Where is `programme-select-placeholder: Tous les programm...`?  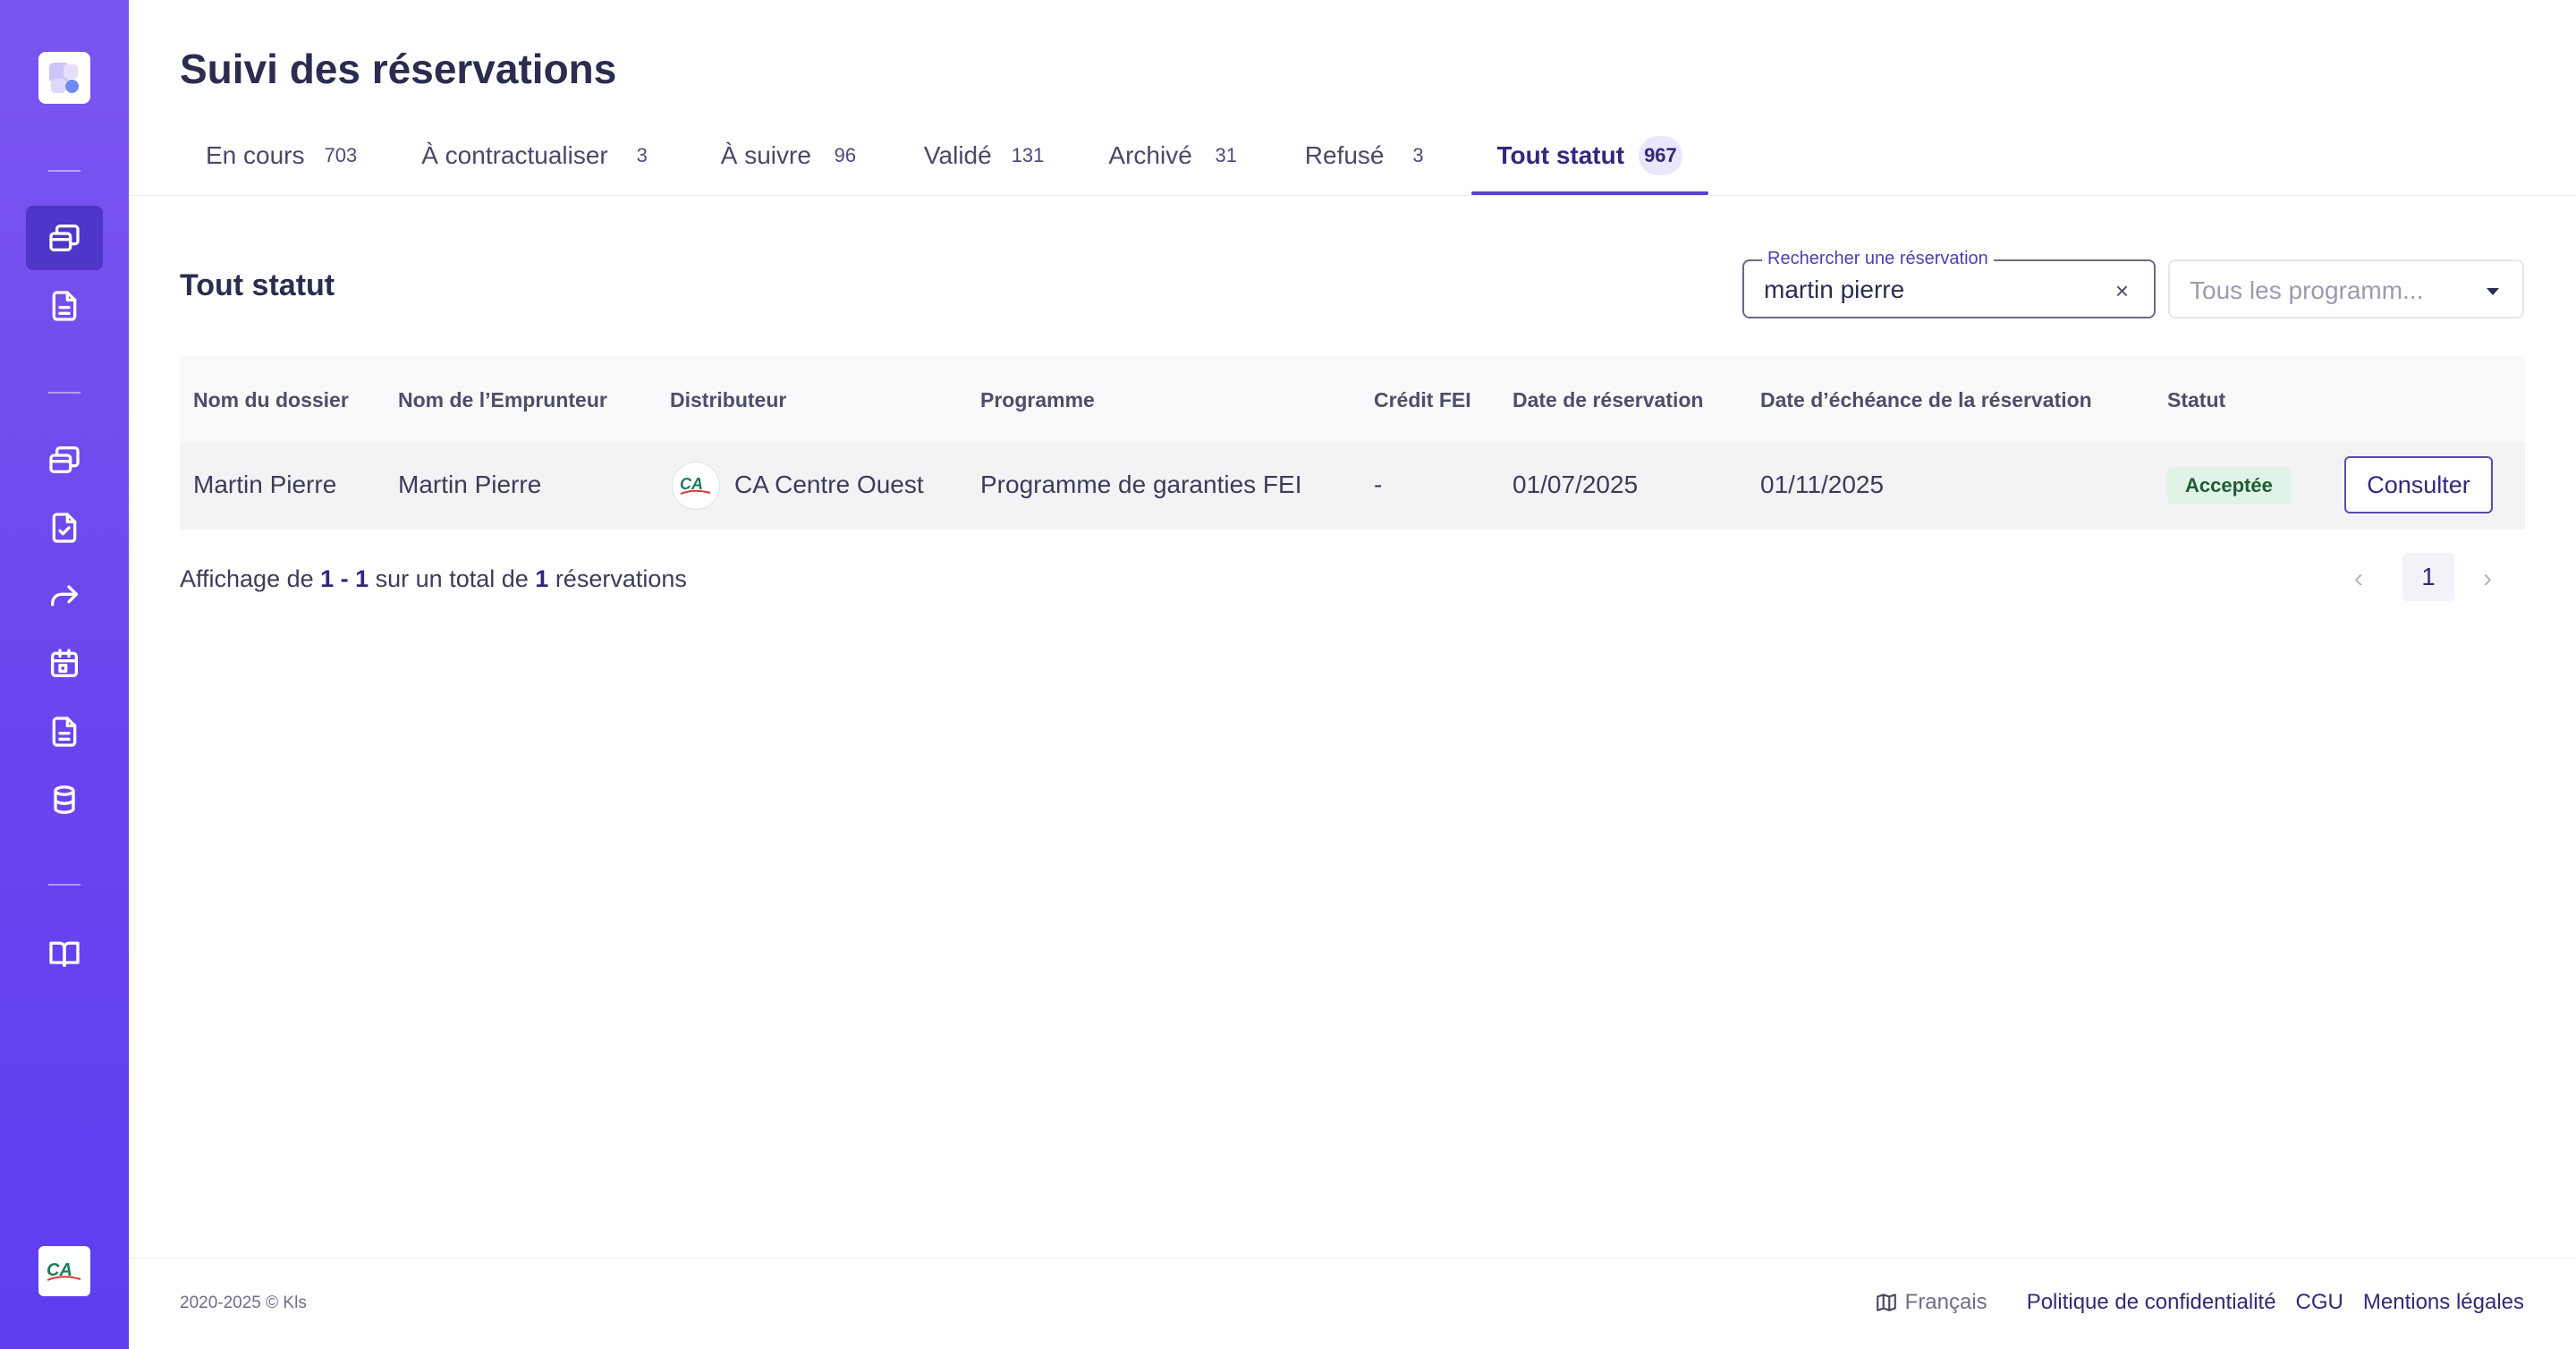 programme-select-placeholder: Tous les programm... is located at coordinates (2307, 290).